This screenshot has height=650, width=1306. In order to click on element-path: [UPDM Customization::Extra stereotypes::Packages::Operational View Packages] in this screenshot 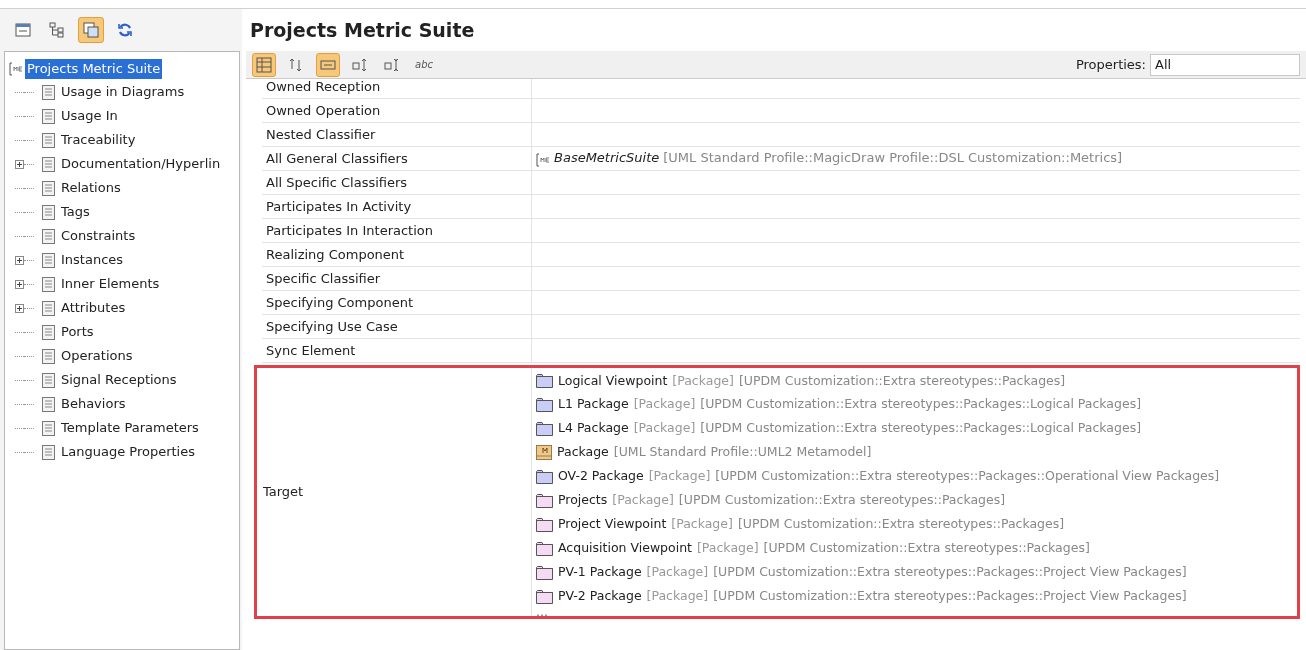, I will do `click(967, 476)`.